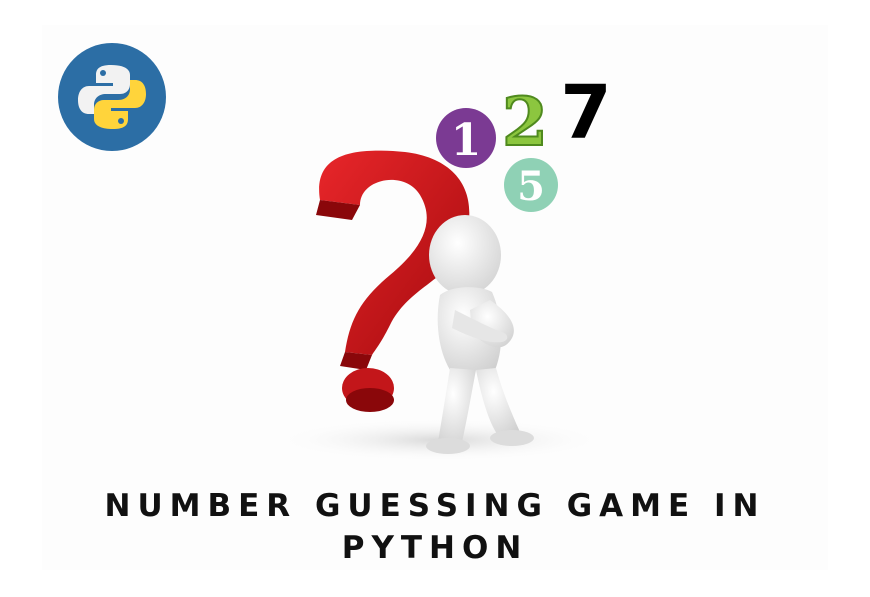 The image size is (870, 597). Describe the element at coordinates (112, 97) in the screenshot. I see `python-logo-icon` at that location.